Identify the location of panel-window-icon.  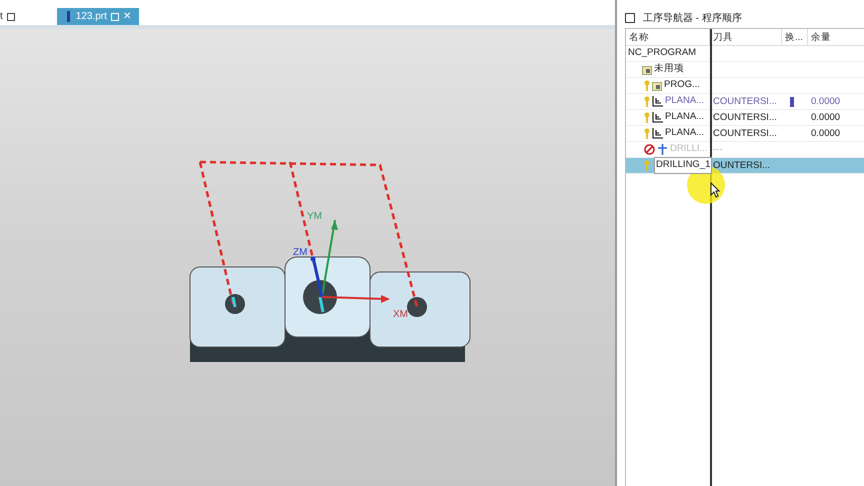
(630, 18).